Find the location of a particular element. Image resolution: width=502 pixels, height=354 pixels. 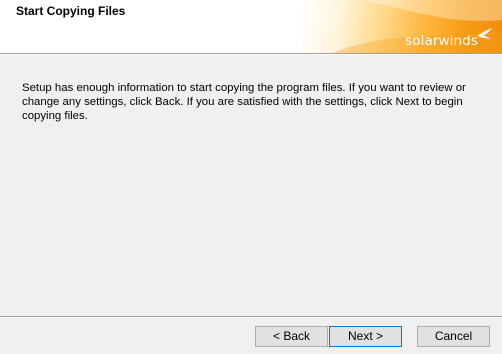

footer-divider-highlight is located at coordinates (251, 317).